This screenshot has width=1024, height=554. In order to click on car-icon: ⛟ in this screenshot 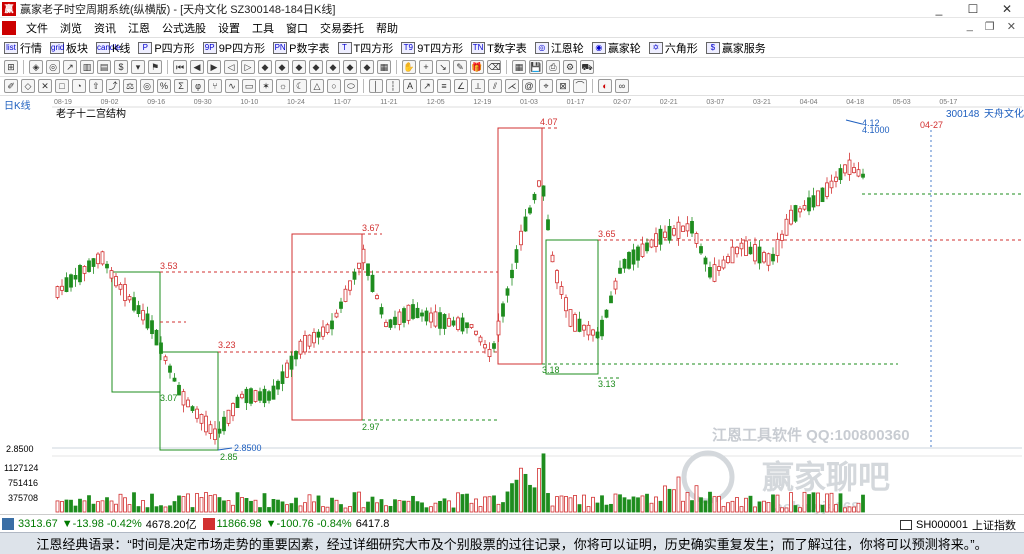, I will do `click(587, 67)`.